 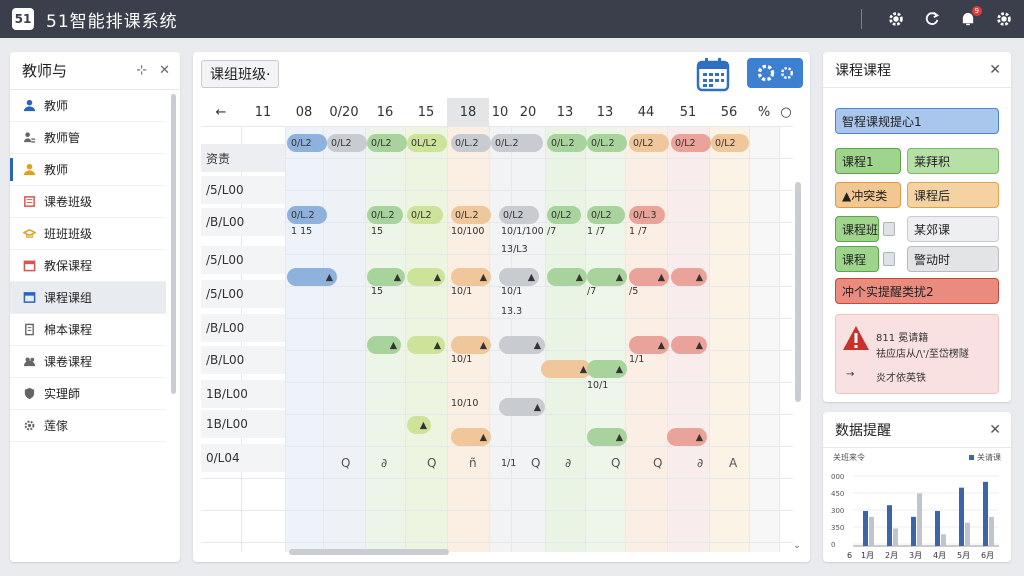 I want to click on time-row-label: /5/L00, so click(x=243, y=294).